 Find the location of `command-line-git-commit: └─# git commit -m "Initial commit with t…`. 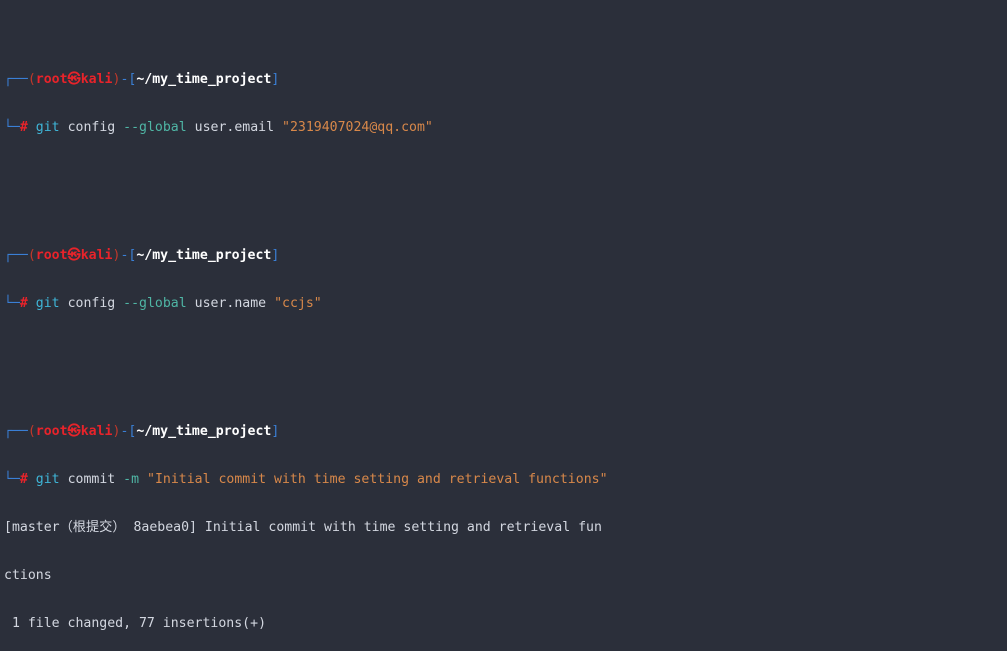

command-line-git-commit: └─# git commit -m "Initial commit with t… is located at coordinates (505, 480).